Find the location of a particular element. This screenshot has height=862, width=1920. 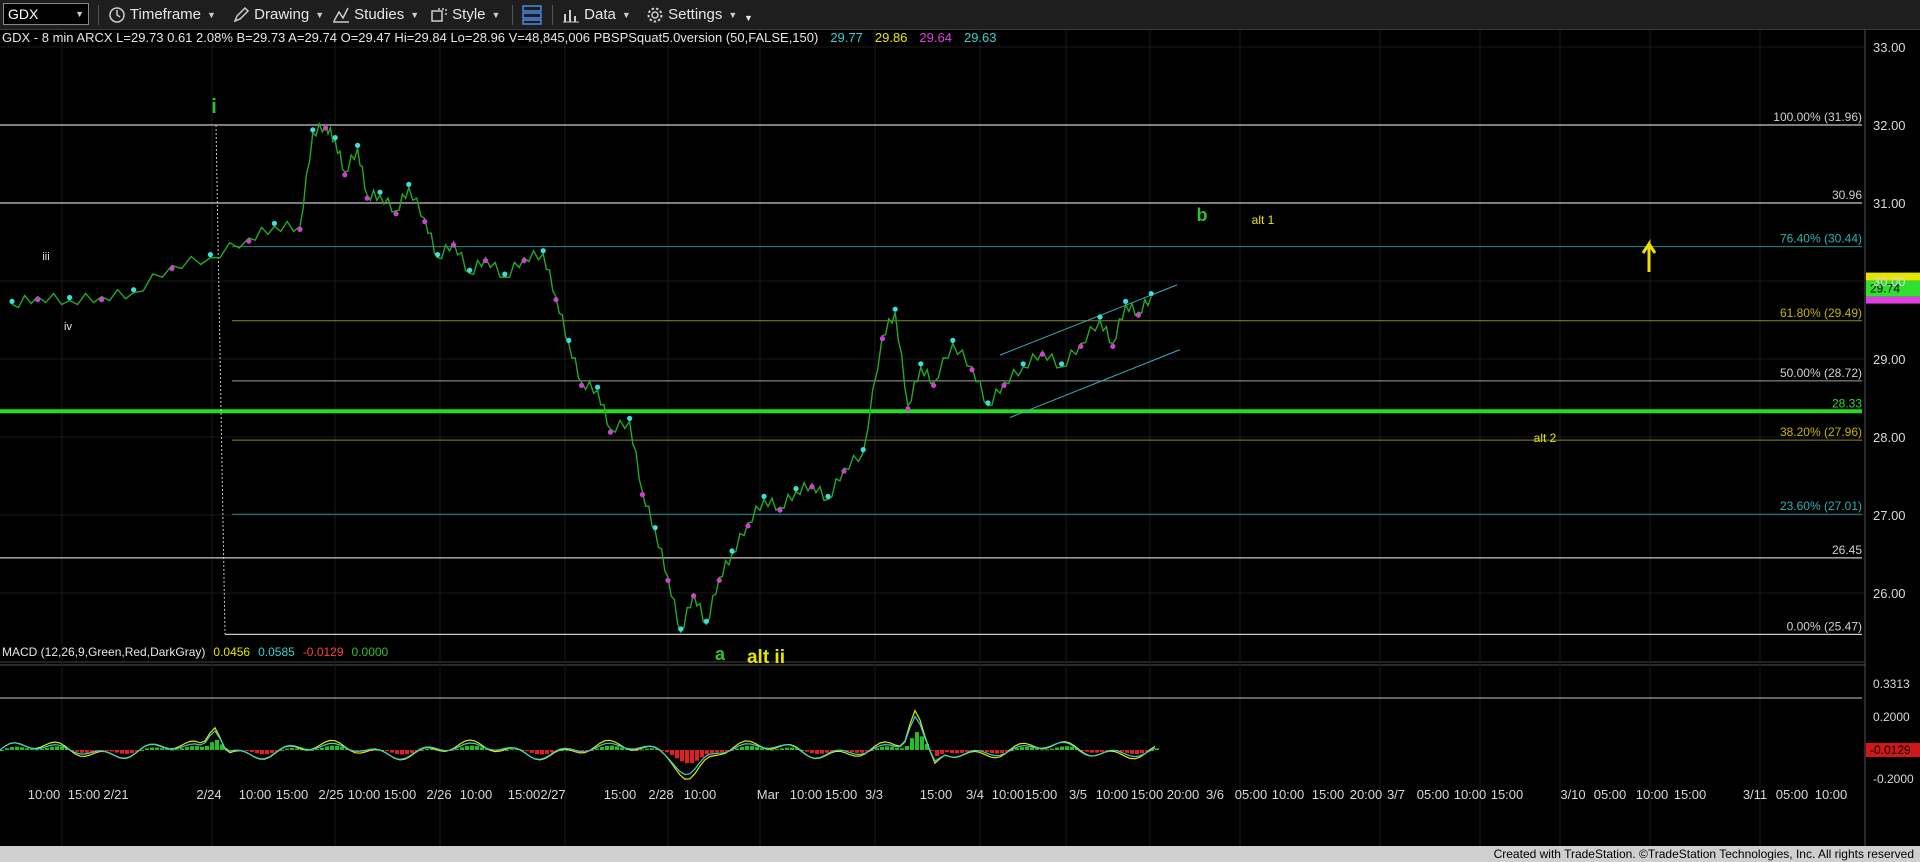

studies-menu: Studies ▼ is located at coordinates (375, 15).